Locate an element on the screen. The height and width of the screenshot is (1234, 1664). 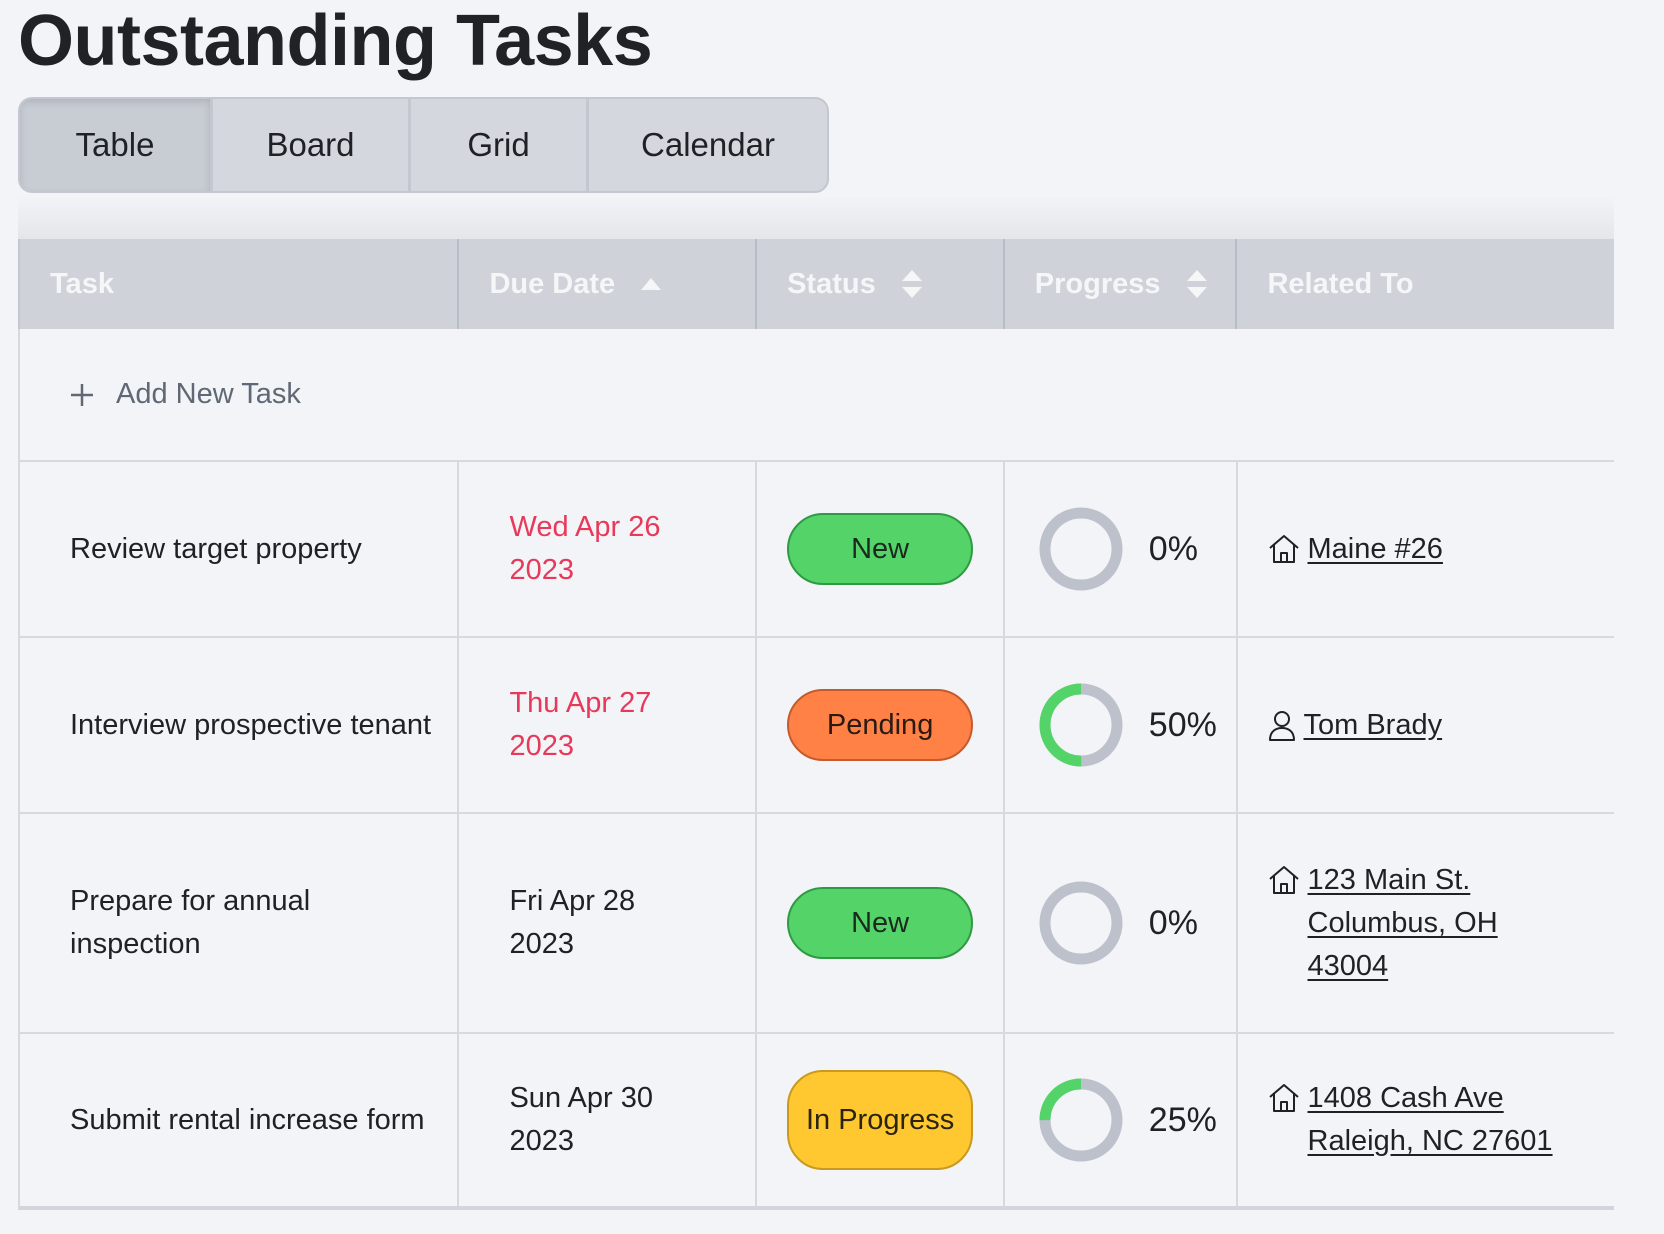
column-header-task: Task is located at coordinates (240, 284).